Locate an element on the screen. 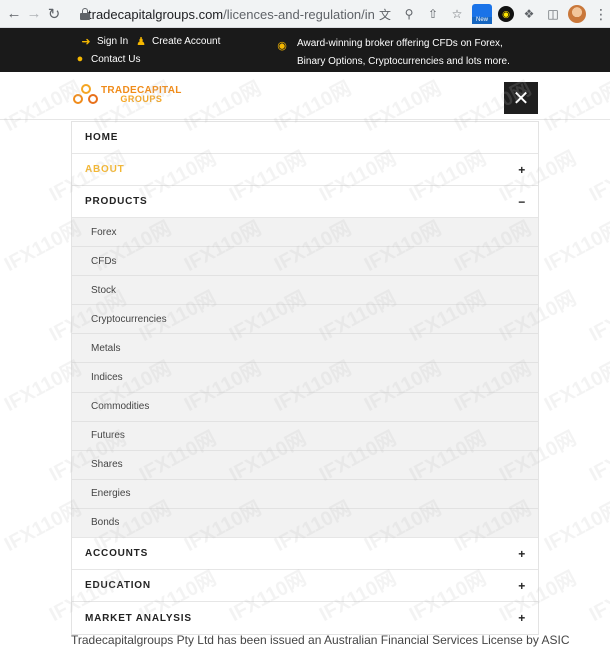 Image resolution: width=610 pixels, height=647 pixels. submenu-item-bonds: Bonds is located at coordinates (305, 524).